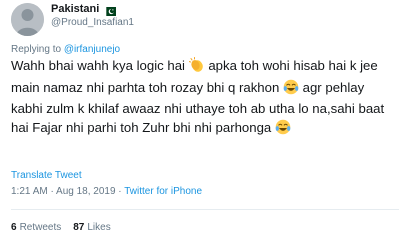 The width and height of the screenshot is (407, 246). I want to click on replying-to: Replying to @irfanjunejo, so click(65, 49).